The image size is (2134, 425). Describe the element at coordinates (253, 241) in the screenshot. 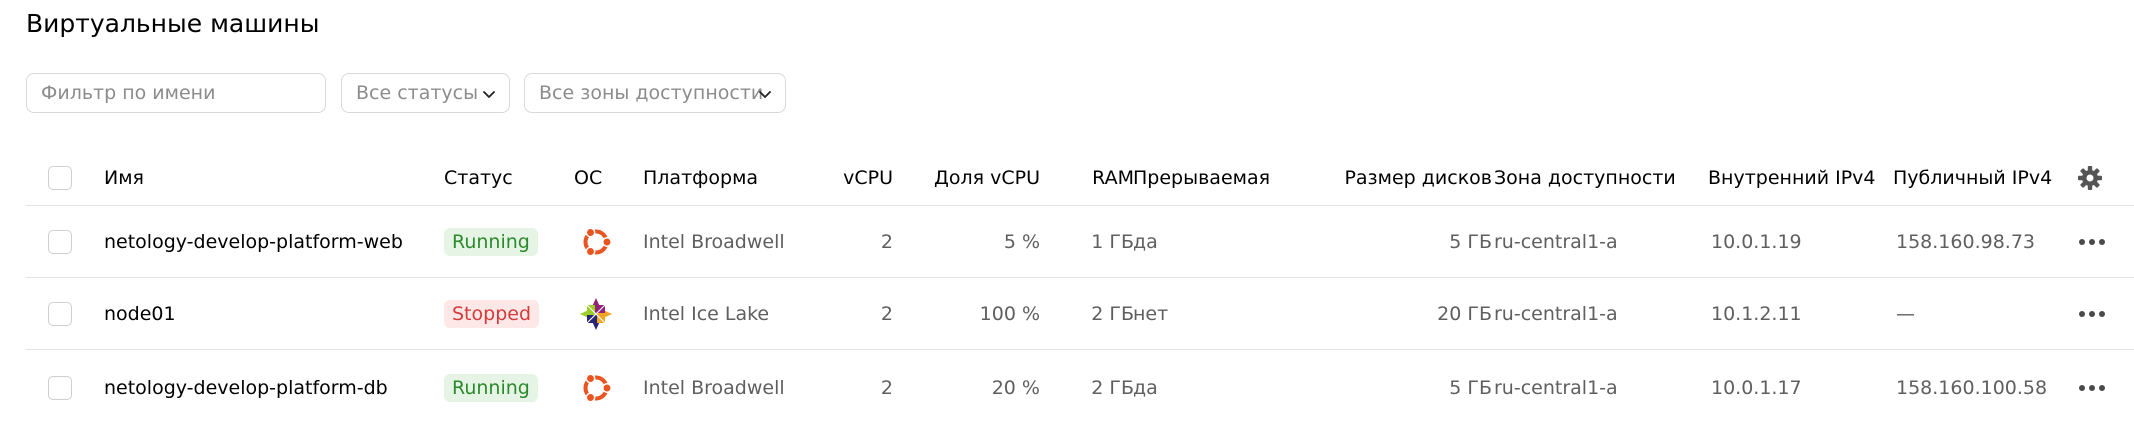

I see `vm-name: netology-develop-platform-web` at that location.